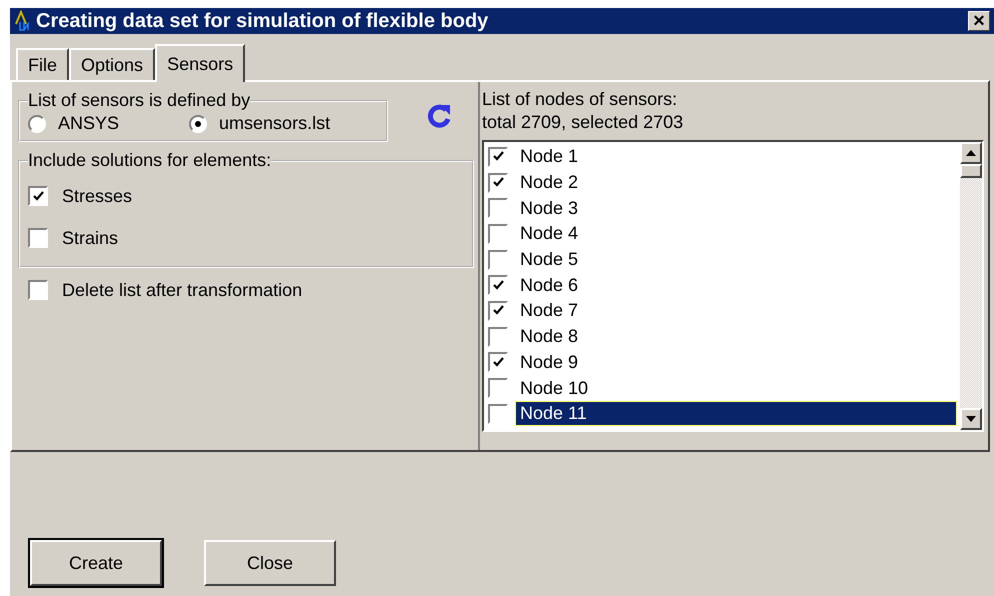  I want to click on checkbox-label: Delete list after transformation, so click(182, 290).